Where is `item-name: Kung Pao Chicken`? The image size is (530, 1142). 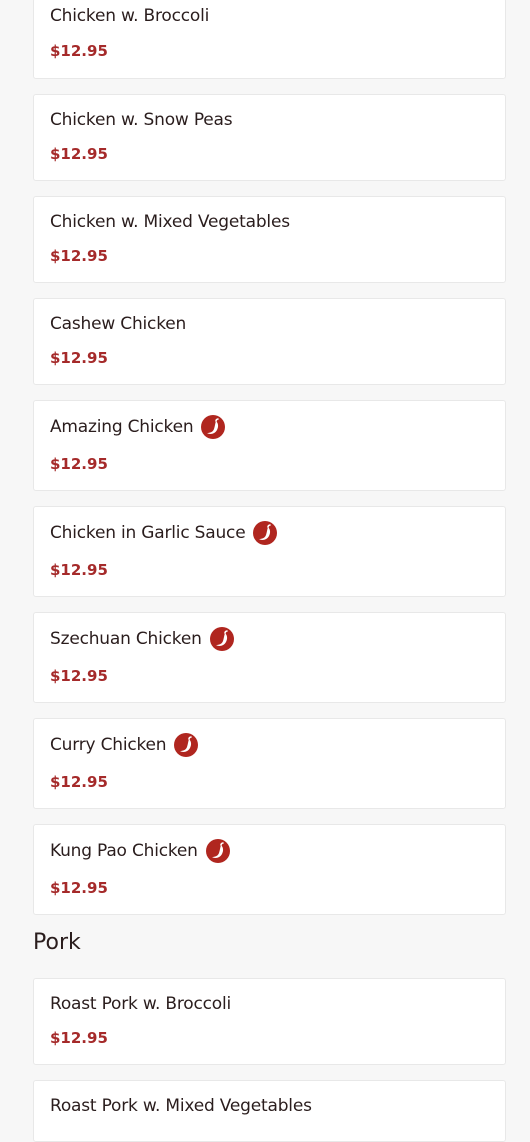 item-name: Kung Pao Chicken is located at coordinates (124, 851).